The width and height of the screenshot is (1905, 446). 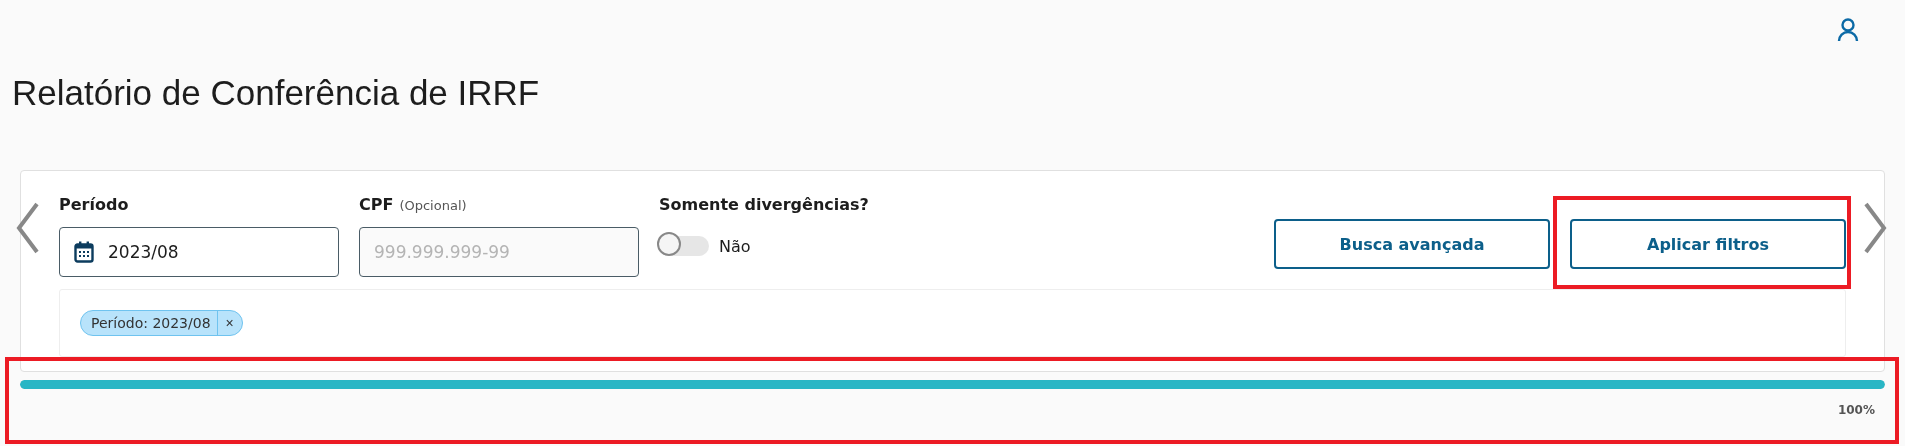 What do you see at coordinates (199, 252) in the screenshot?
I see `period-field: 2023/08` at bounding box center [199, 252].